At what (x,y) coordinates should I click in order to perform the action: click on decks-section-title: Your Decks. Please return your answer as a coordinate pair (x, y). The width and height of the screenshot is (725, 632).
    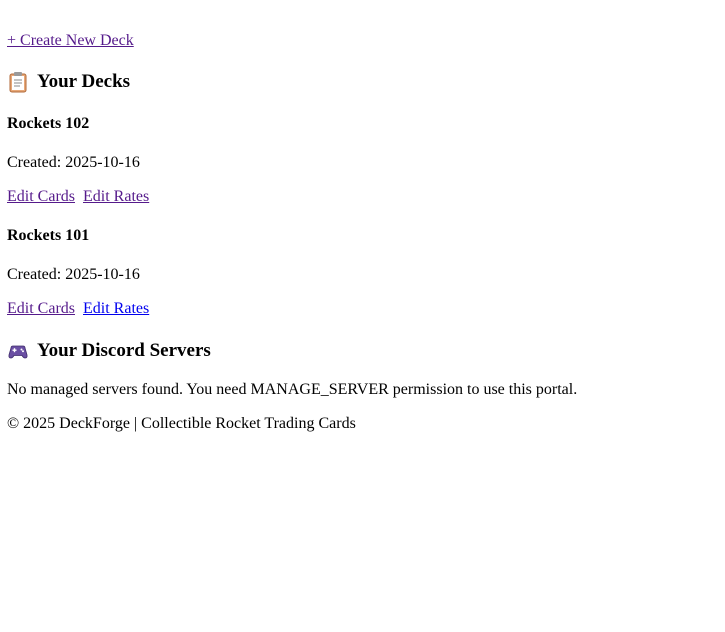
    Looking at the image, I should click on (84, 81).